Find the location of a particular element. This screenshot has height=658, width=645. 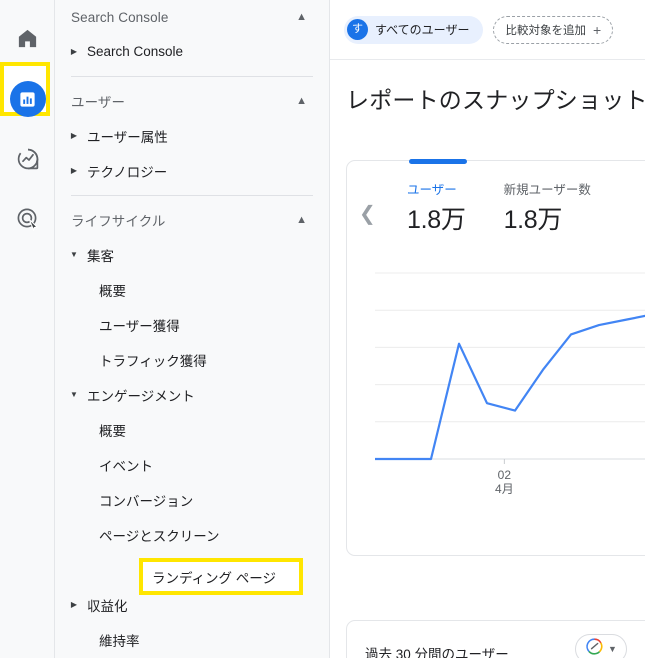

sidebar-item-label: ユーザー獲得 is located at coordinates (139, 326).